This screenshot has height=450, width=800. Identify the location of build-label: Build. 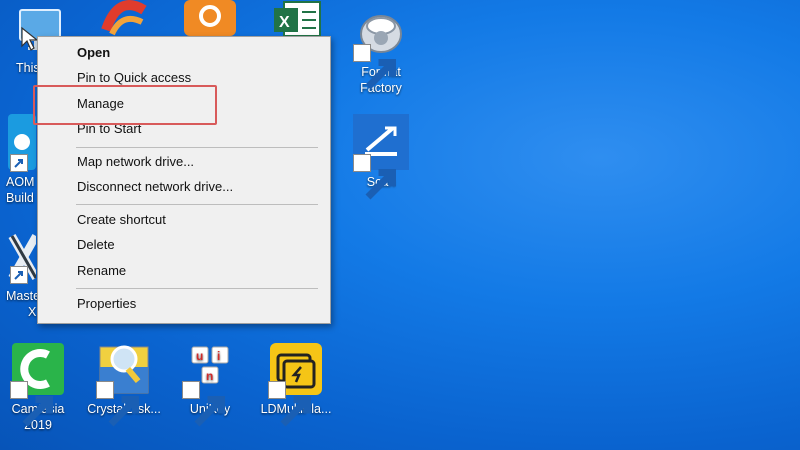
(20, 198).